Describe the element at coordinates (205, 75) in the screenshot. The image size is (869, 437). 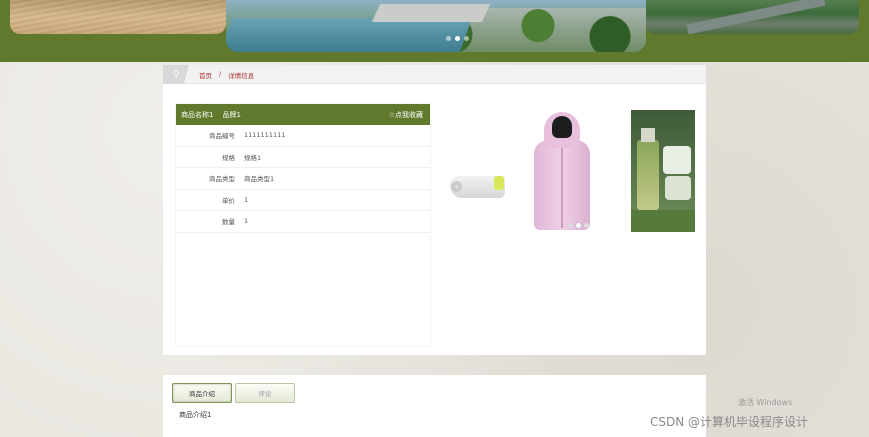
I see `breadcrumb-home-link: 首页` at that location.